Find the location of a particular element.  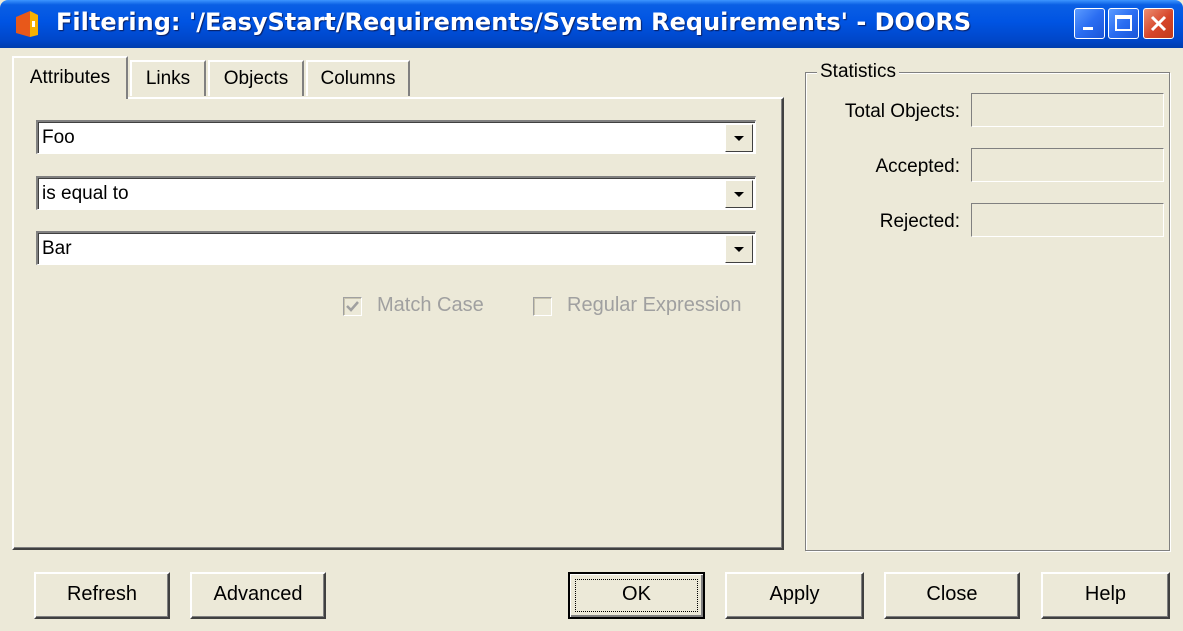

ok-button: OK is located at coordinates (636, 595).